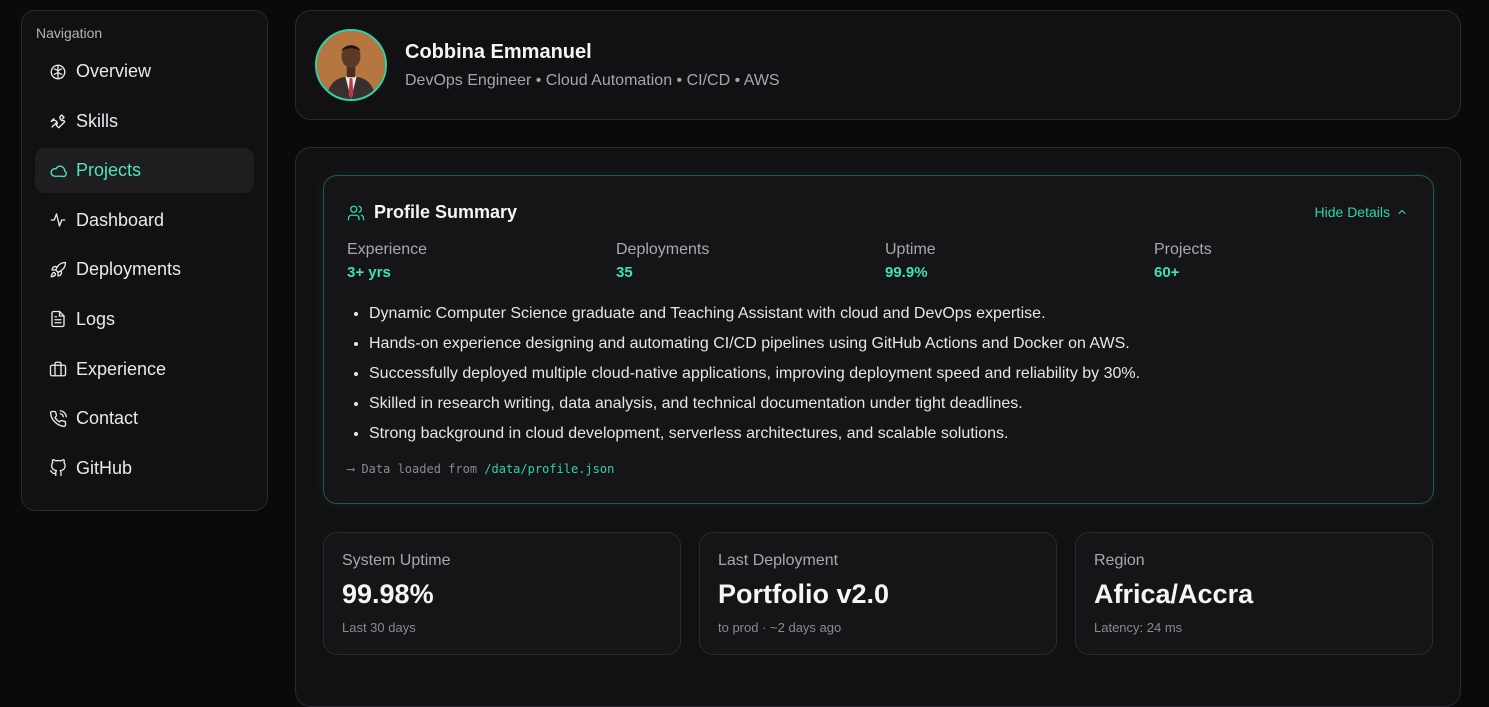  What do you see at coordinates (549, 469) in the screenshot?
I see `data-source-path: /data/profile.json` at bounding box center [549, 469].